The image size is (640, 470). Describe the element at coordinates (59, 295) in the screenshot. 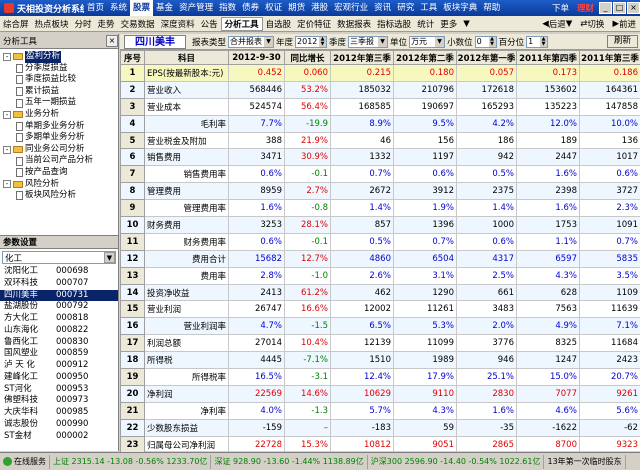

I see `stock-list-item: 四川美丰 000731` at that location.